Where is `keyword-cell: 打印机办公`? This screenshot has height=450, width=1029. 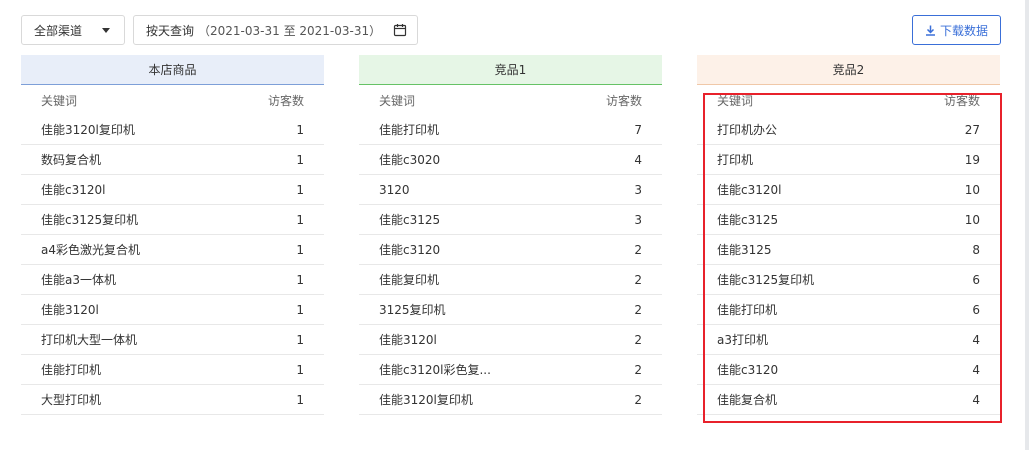 keyword-cell: 打印机办公 is located at coordinates (747, 130).